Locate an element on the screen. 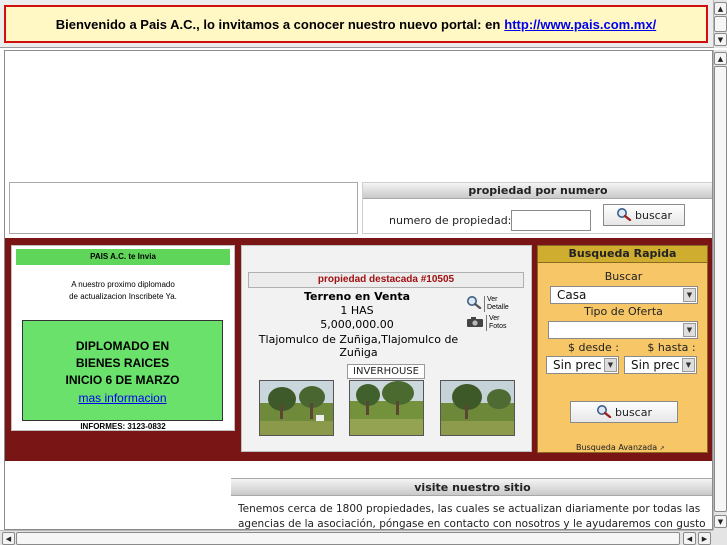  view-detail-link: Ver Detalle is located at coordinates (492, 303).